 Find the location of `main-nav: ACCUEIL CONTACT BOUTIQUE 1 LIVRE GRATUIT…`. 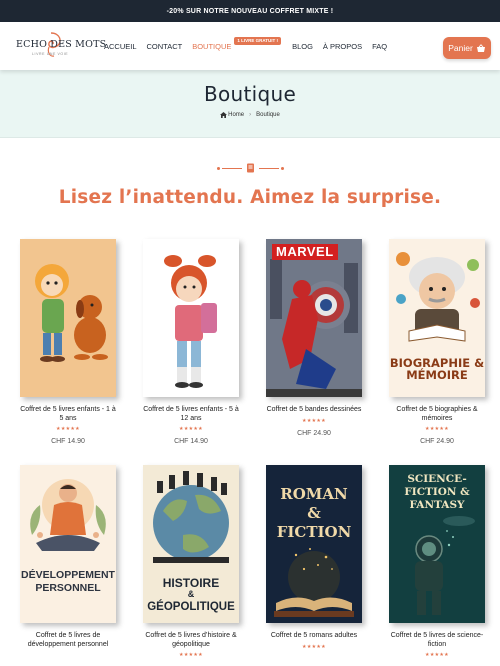

main-nav: ACCUEIL CONTACT BOUTIQUE 1 LIVRE GRATUIT… is located at coordinates (250, 43).